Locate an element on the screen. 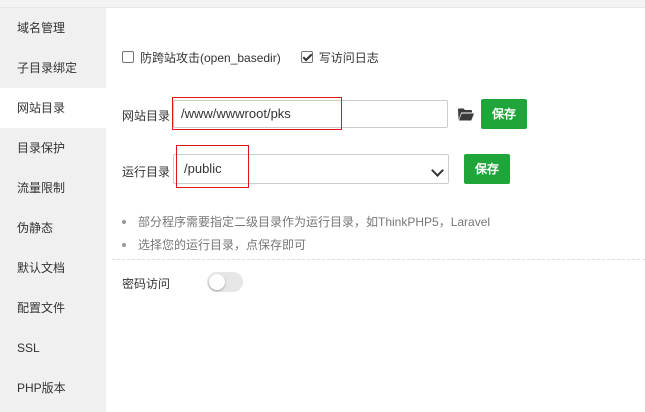 This screenshot has width=645, height=412. site-dir-save-button: 保存 is located at coordinates (504, 114).